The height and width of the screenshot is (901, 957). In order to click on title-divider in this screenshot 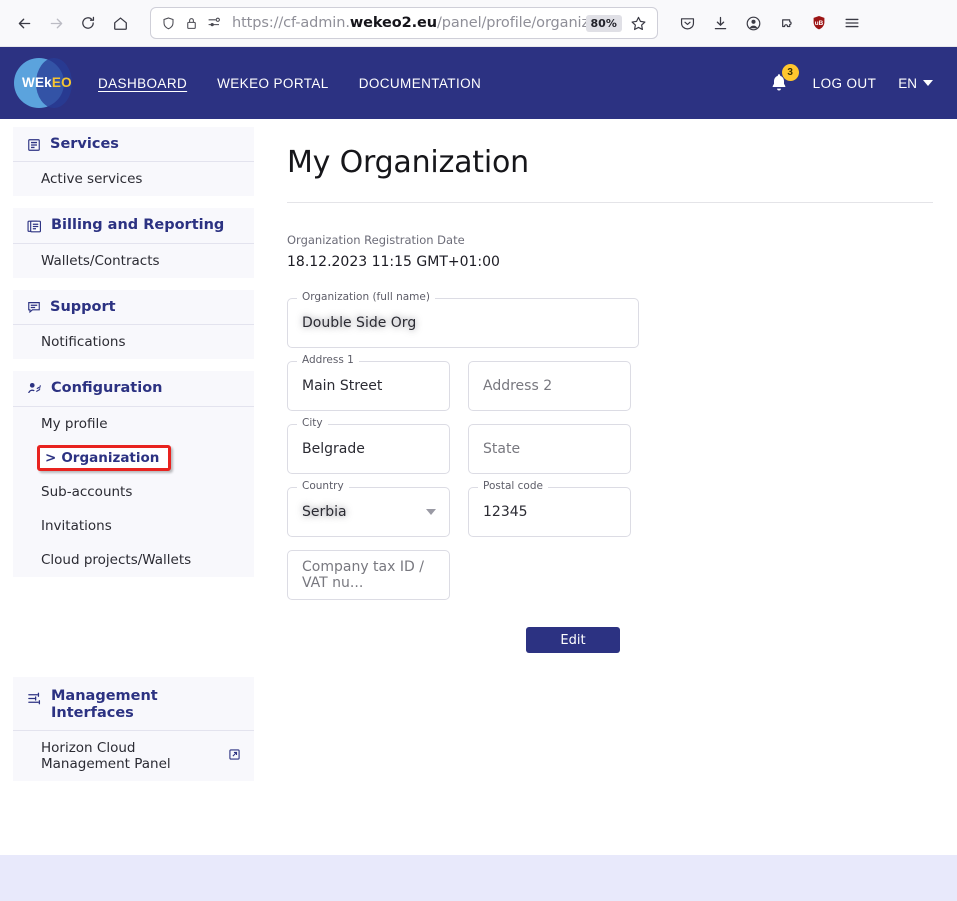, I will do `click(610, 202)`.